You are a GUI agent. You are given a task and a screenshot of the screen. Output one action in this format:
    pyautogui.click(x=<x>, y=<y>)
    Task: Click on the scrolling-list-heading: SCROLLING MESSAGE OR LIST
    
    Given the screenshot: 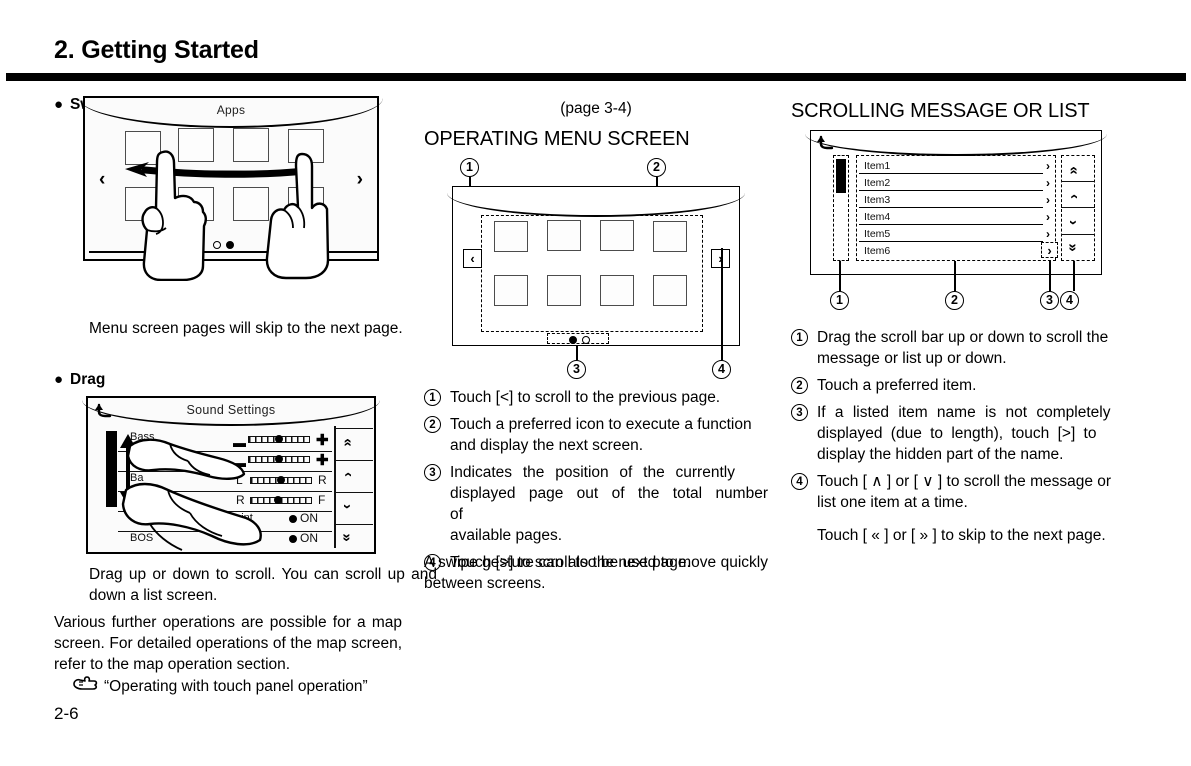 What is the action you would take?
    pyautogui.click(x=940, y=111)
    